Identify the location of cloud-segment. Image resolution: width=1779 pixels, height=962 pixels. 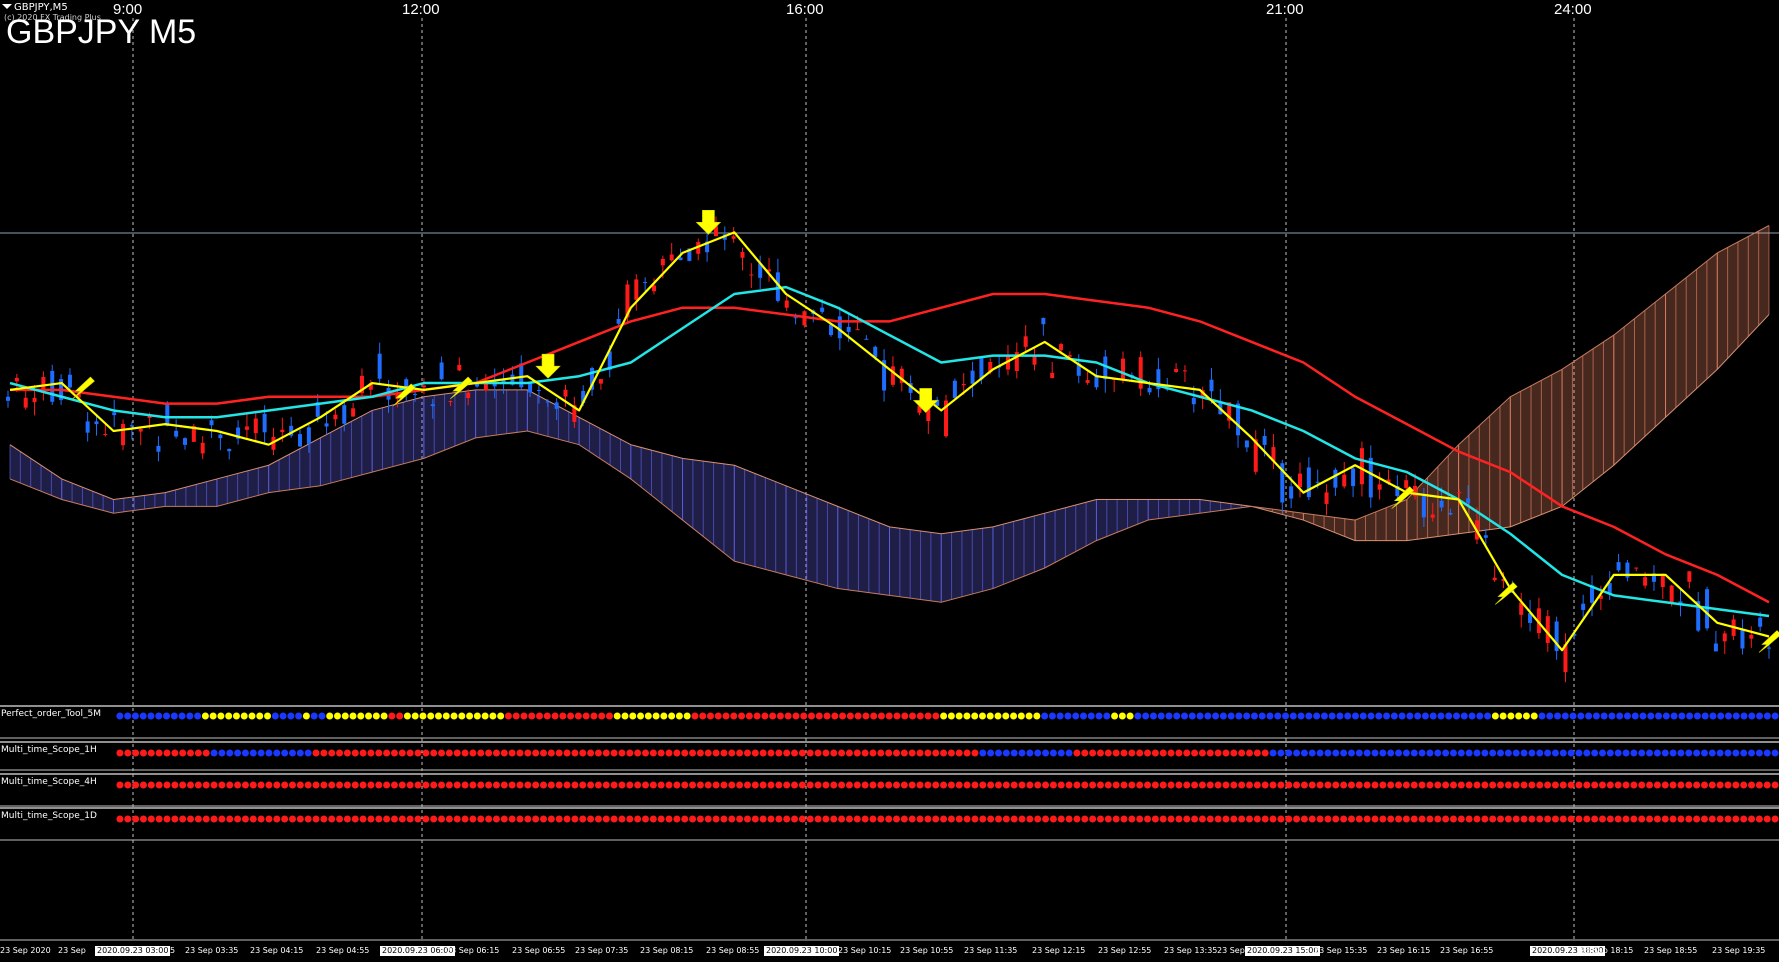
(191, 492).